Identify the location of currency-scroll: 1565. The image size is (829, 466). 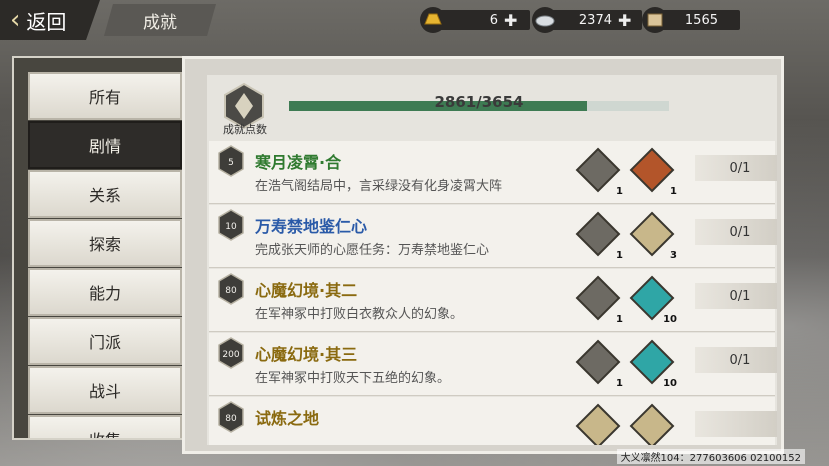
(692, 20).